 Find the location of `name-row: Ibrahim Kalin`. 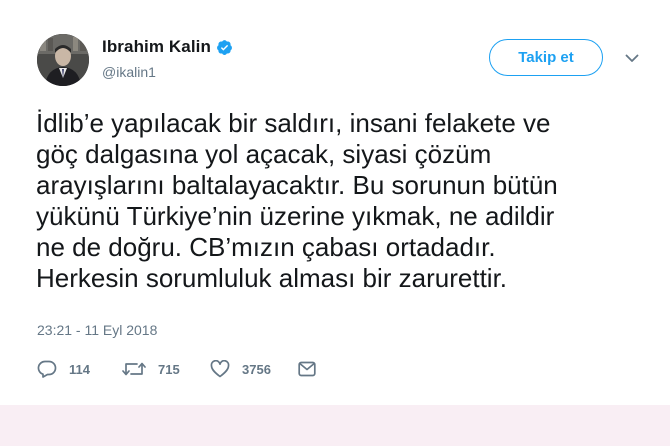

name-row: Ibrahim Kalin is located at coordinates (167, 47).